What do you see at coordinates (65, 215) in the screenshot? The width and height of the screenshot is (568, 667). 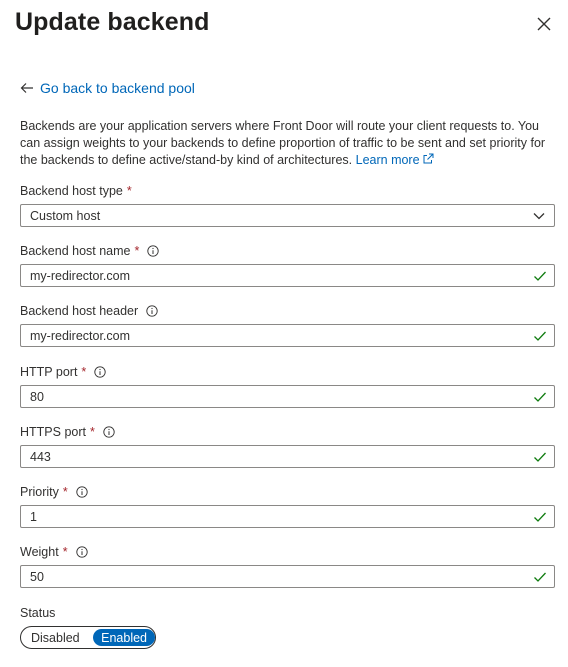 I see `host-type-value: Custom host` at bounding box center [65, 215].